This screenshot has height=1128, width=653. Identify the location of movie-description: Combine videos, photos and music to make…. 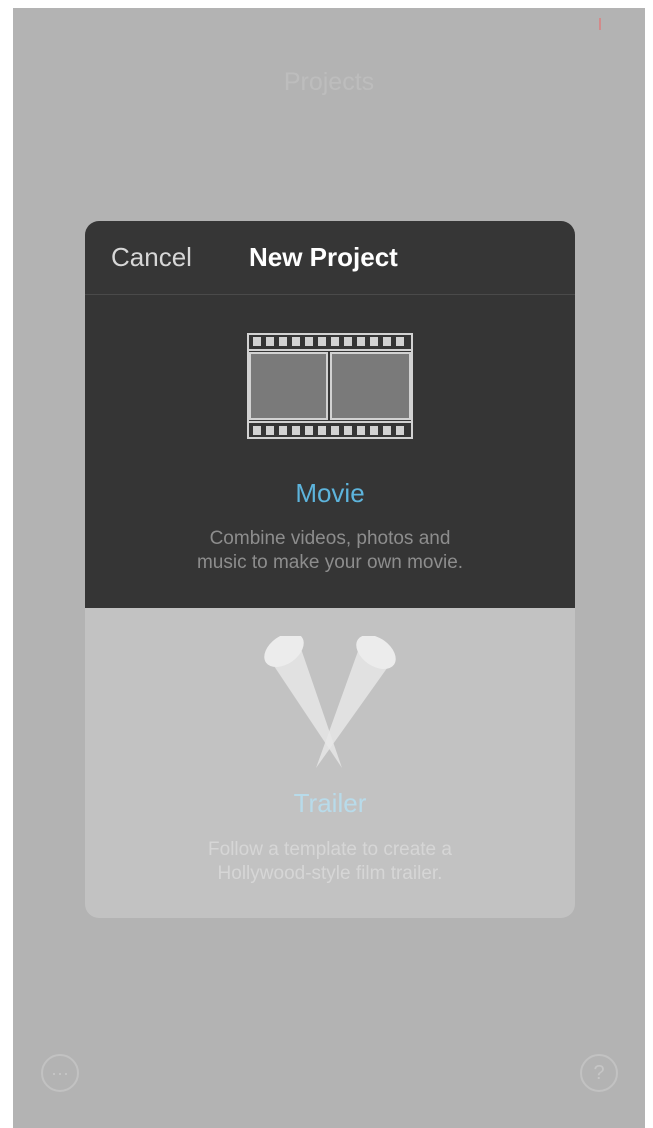
(330, 551).